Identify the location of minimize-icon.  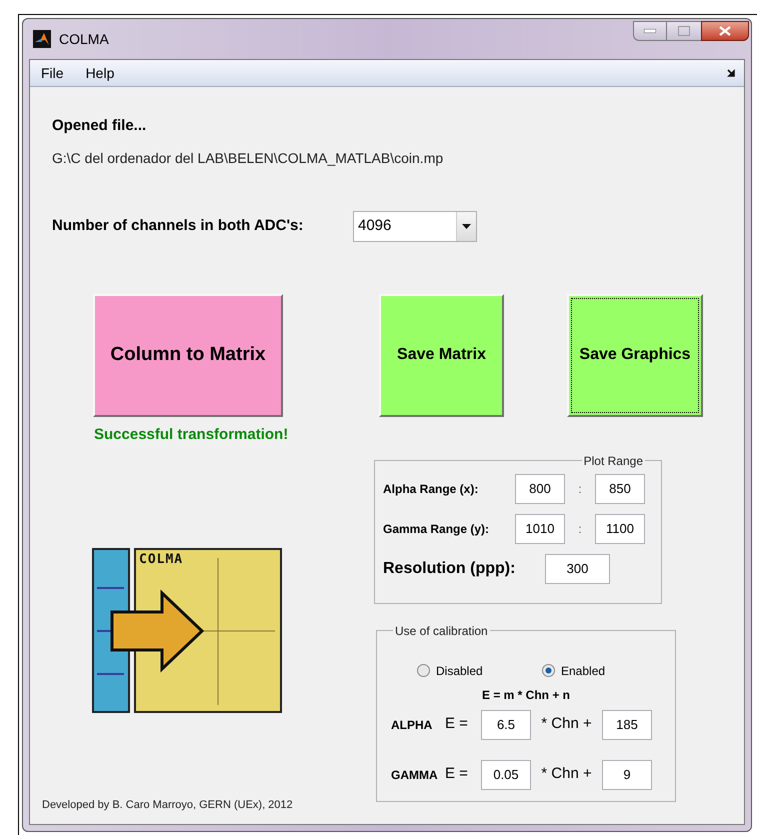
(650, 31).